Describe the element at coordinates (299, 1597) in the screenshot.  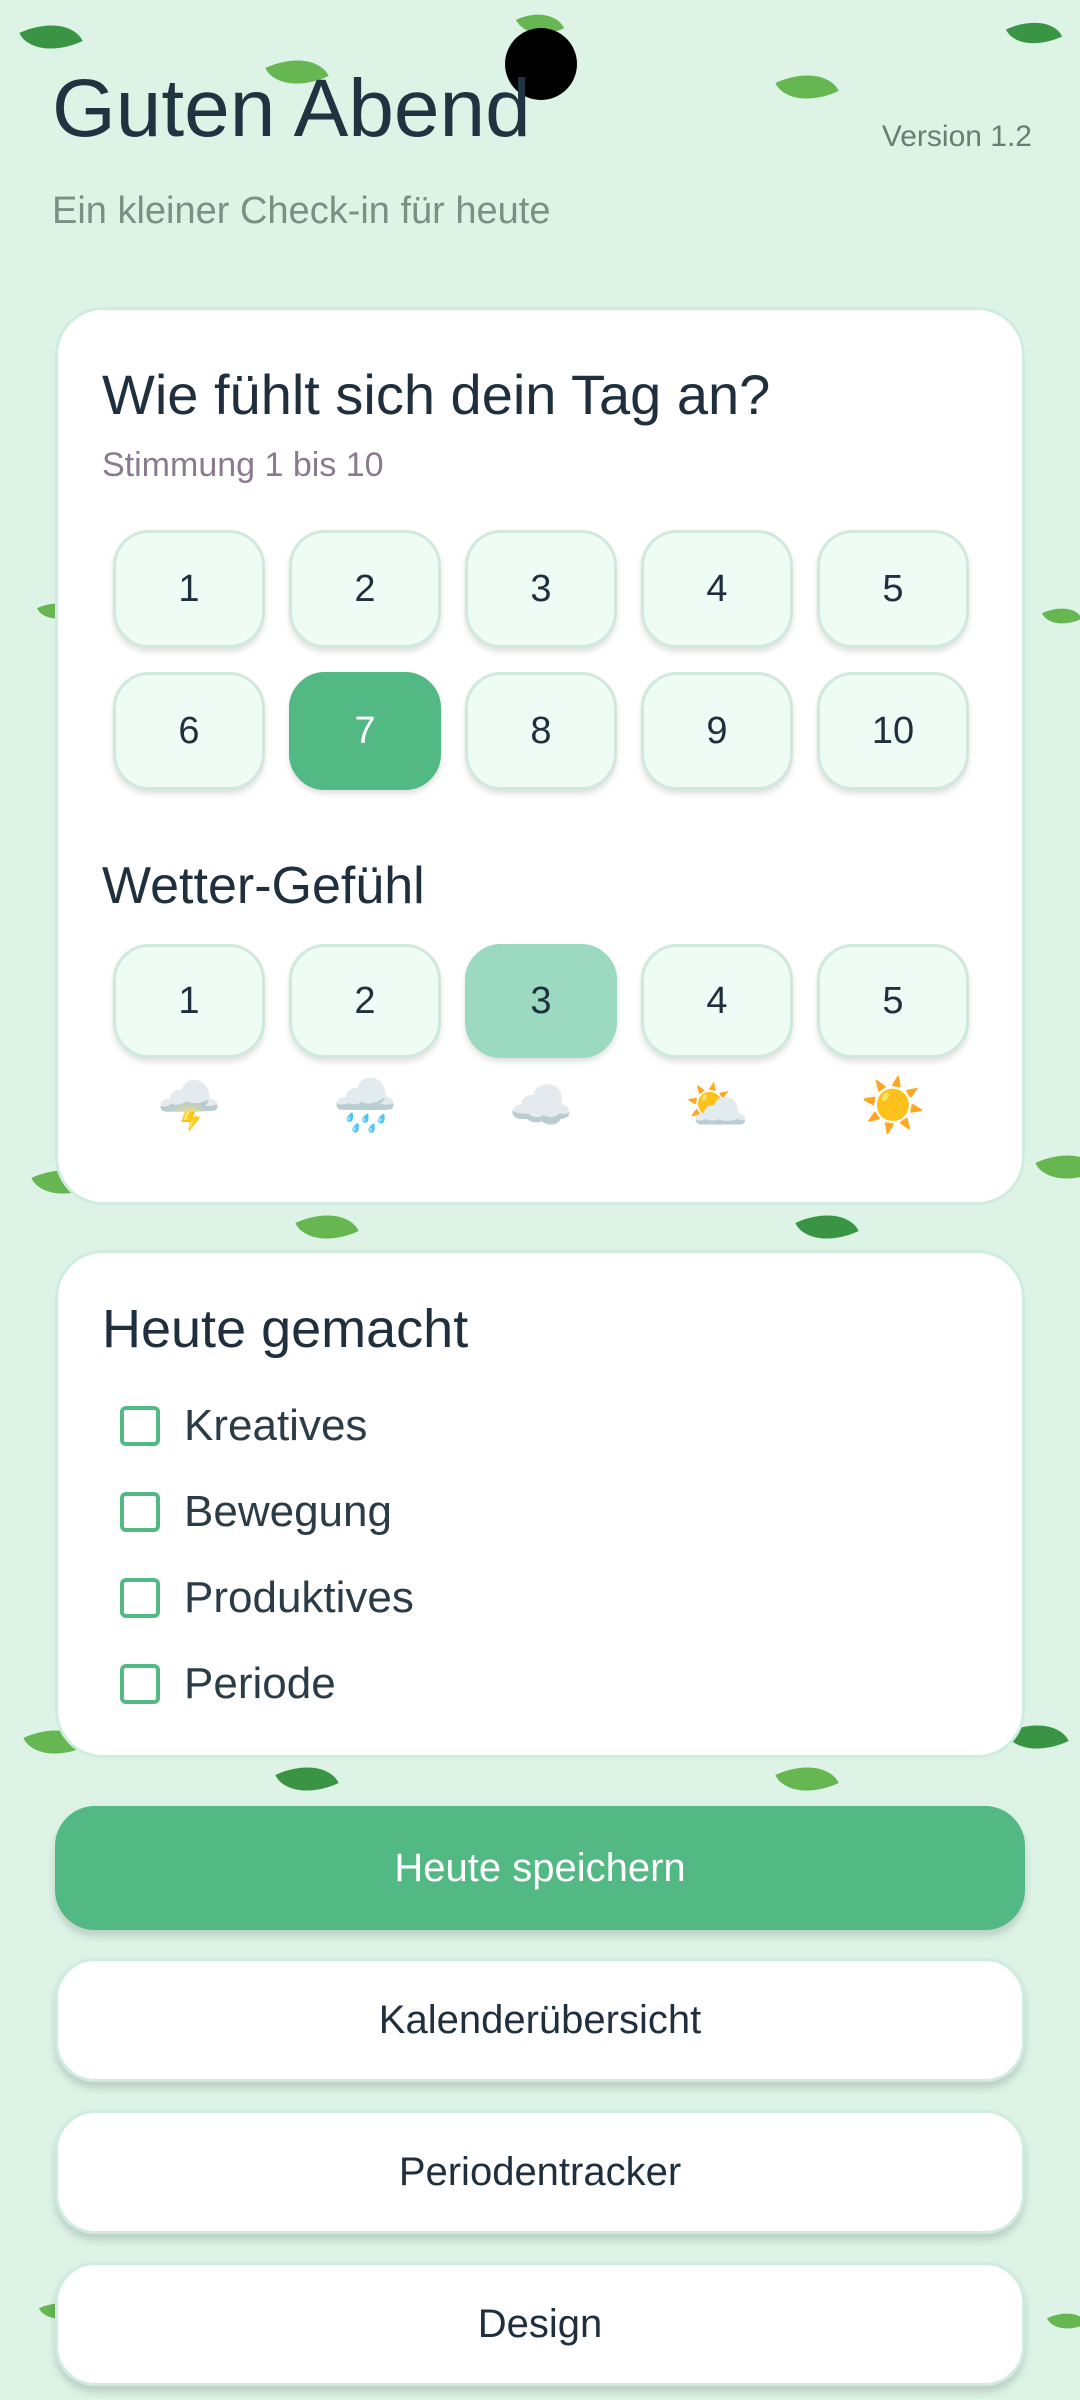
I see `check-label: Produktives` at that location.